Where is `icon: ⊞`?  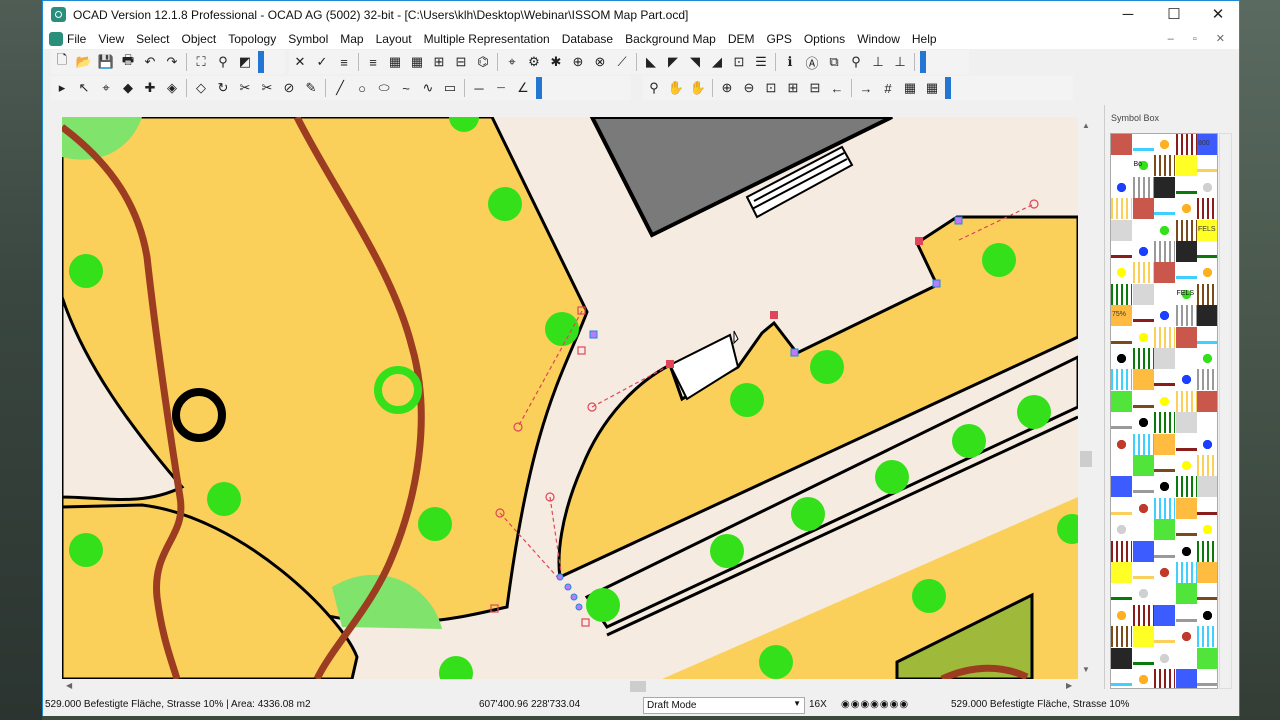 icon: ⊞ is located at coordinates (439, 62).